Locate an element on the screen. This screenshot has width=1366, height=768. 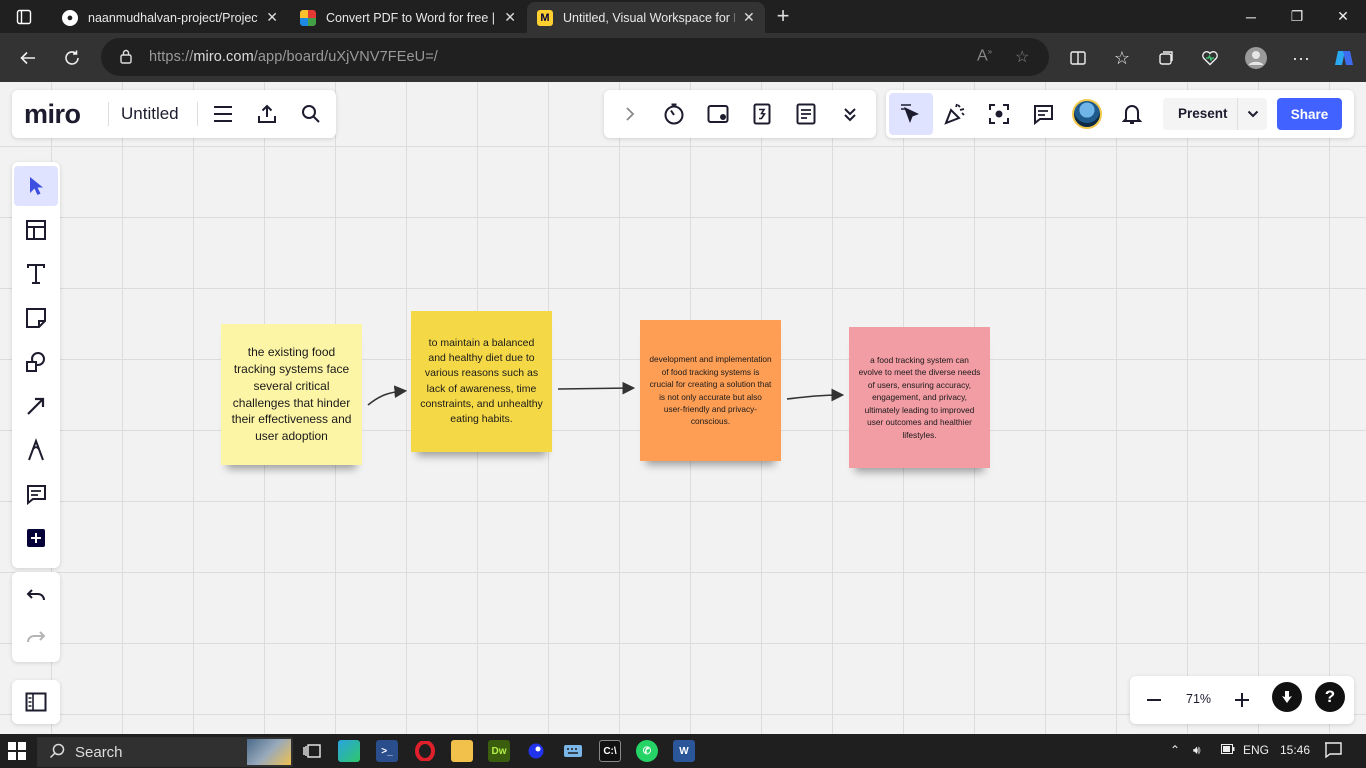
windows-taskbar: Search >_ Dw C:\ ✆ W ⌃ 🔊︎ ENG 15:46 is located at coordinates (683, 751).